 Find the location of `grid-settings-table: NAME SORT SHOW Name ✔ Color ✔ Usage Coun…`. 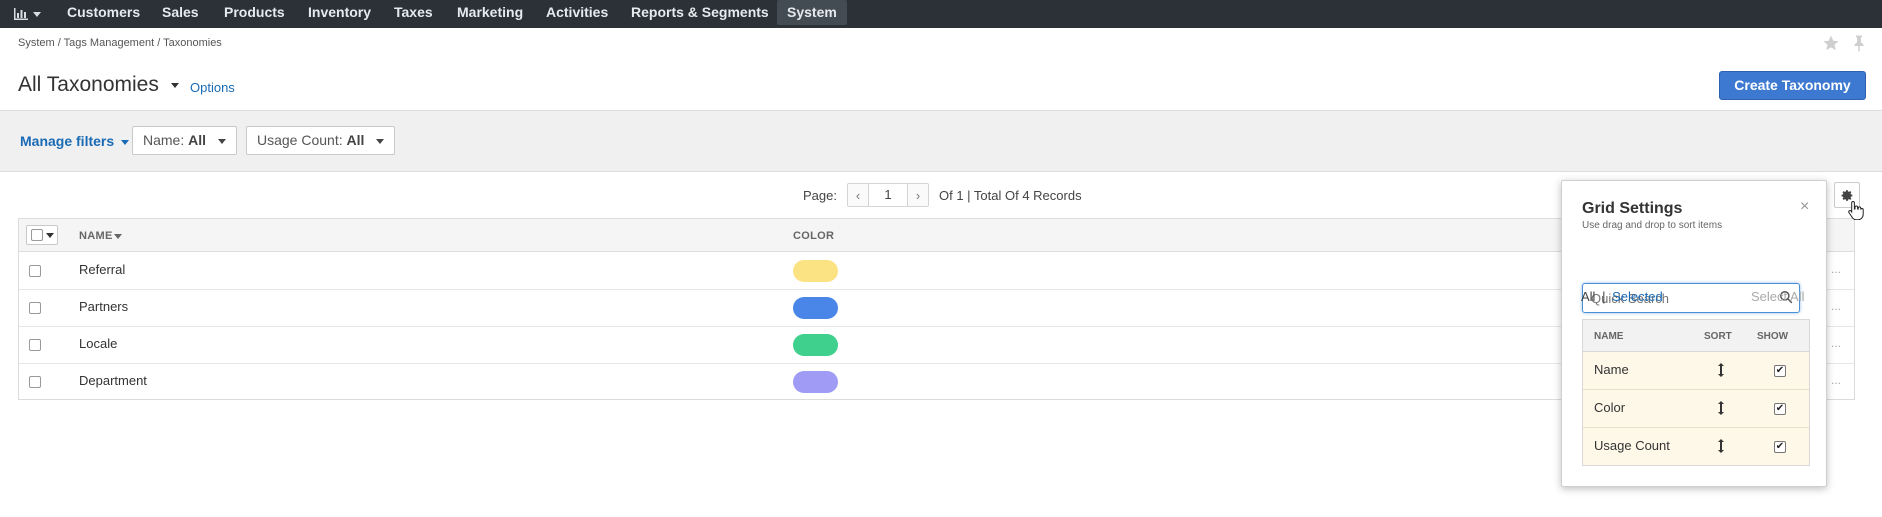

grid-settings-table: NAME SORT SHOW Name ✔ Color ✔ Usage Coun… is located at coordinates (1696, 392).